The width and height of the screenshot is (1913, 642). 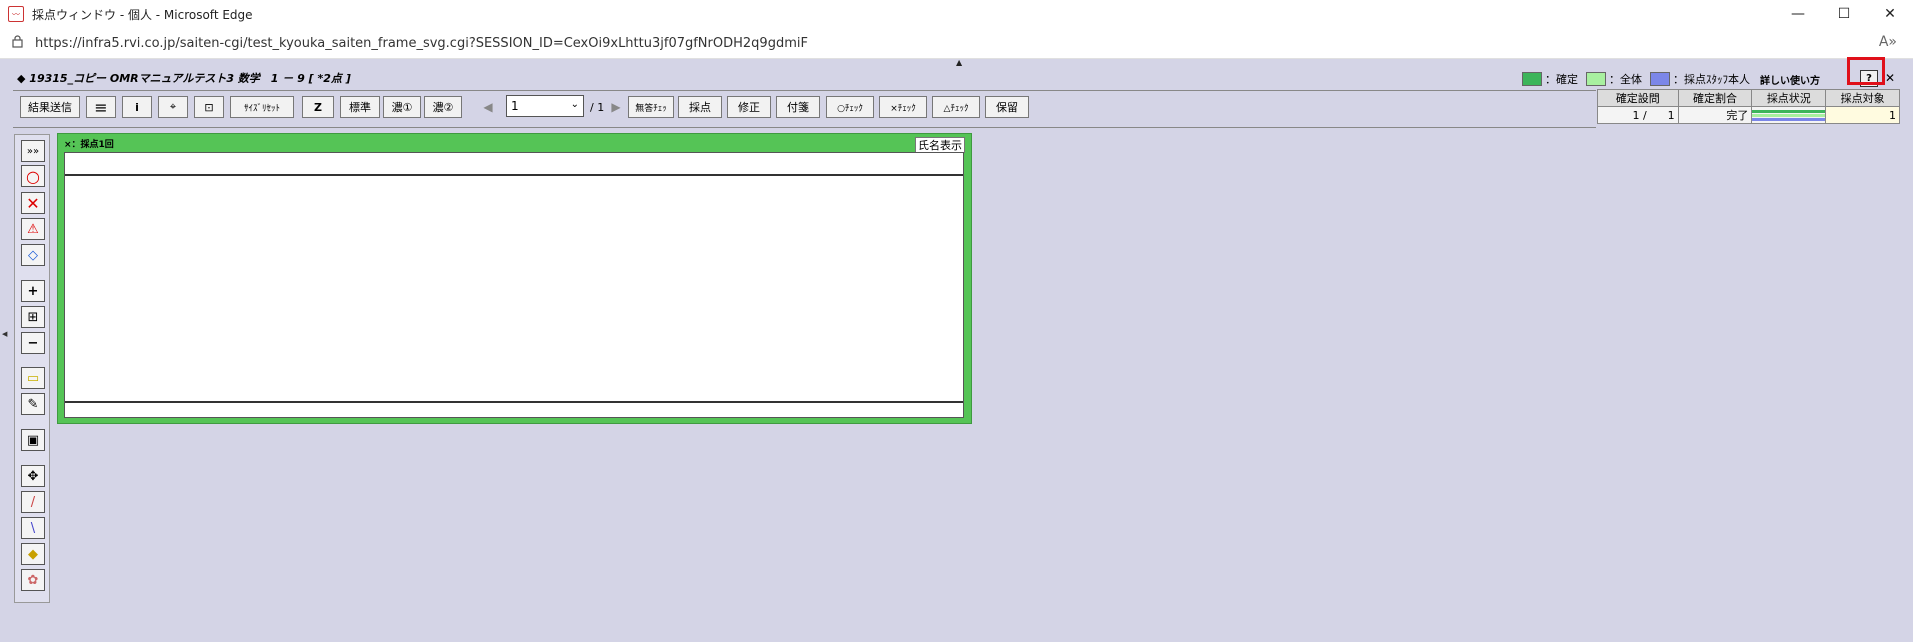 What do you see at coordinates (137, 107) in the screenshot?
I see `info-icon: i` at bounding box center [137, 107].